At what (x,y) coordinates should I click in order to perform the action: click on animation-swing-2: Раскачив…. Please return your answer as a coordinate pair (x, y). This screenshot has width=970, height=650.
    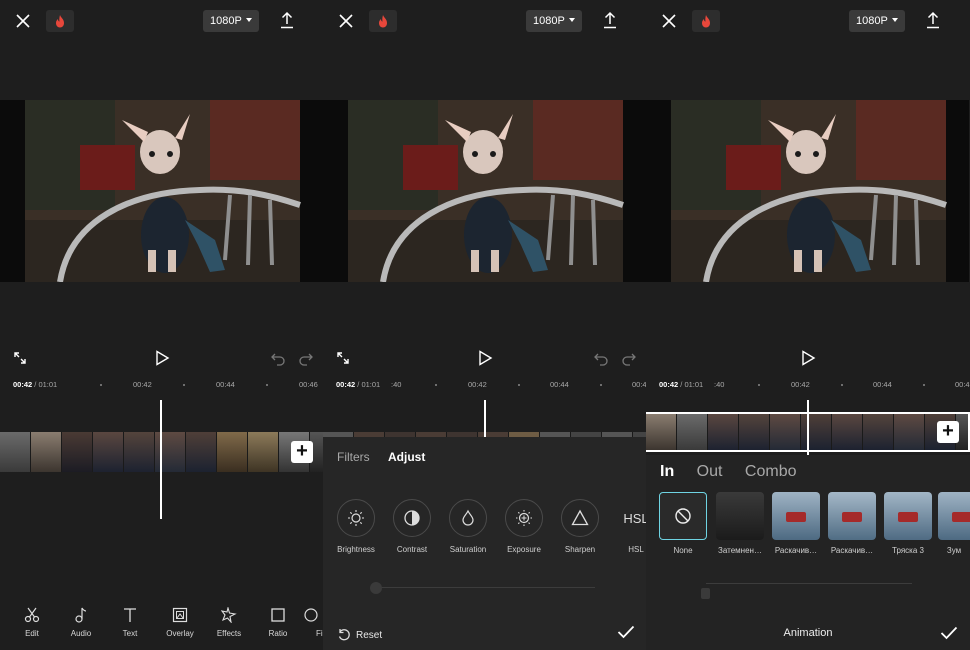
    Looking at the image, I should click on (852, 523).